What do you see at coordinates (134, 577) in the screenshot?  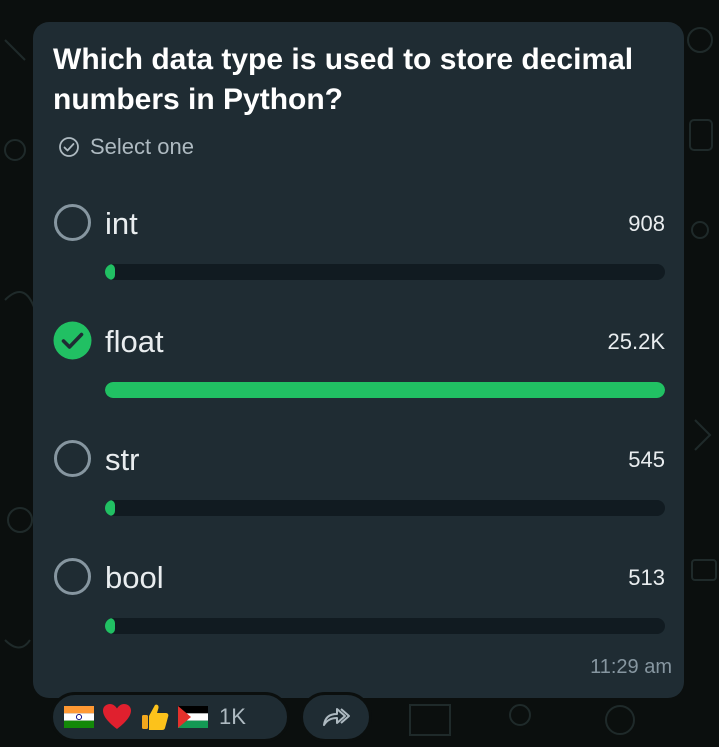 I see `poll-option-label: bool` at bounding box center [134, 577].